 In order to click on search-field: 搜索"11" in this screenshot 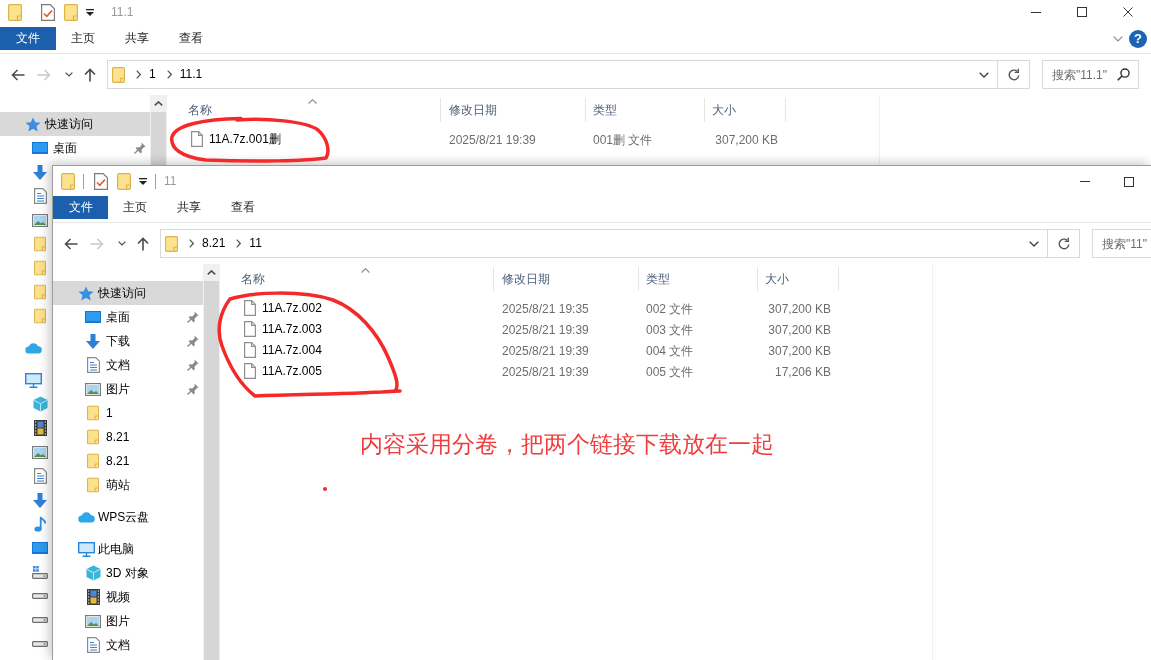, I will do `click(1121, 243)`.